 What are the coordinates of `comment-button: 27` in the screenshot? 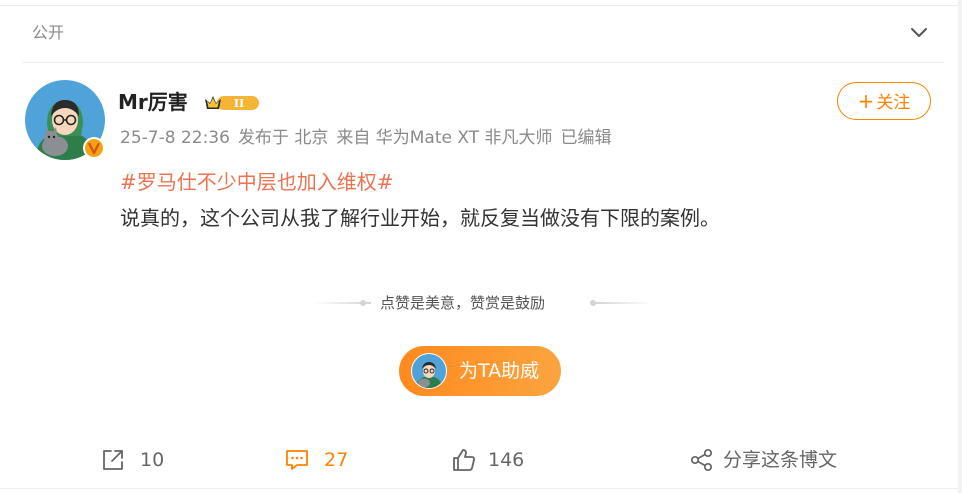 It's located at (324, 460).